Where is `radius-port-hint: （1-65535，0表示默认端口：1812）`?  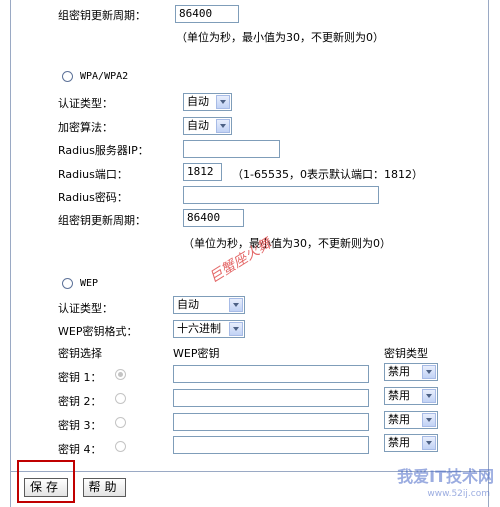 radius-port-hint: （1-65535，0表示默认端口：1812） is located at coordinates (327, 174).